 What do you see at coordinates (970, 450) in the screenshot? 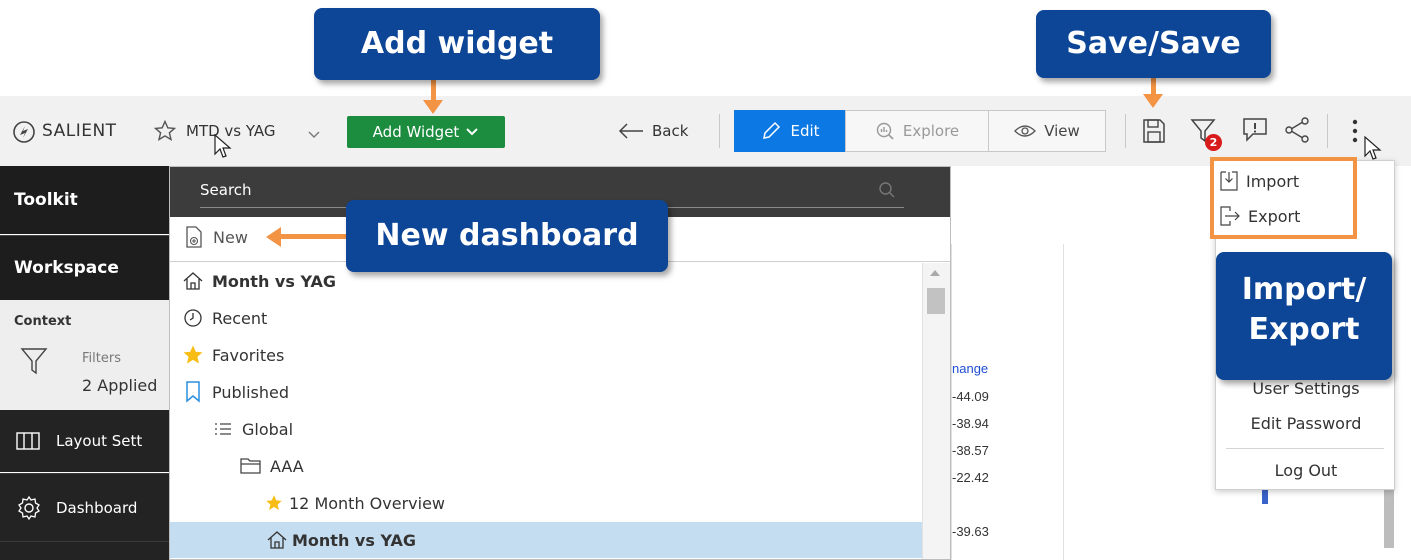
I see `background-value: -38.57` at bounding box center [970, 450].